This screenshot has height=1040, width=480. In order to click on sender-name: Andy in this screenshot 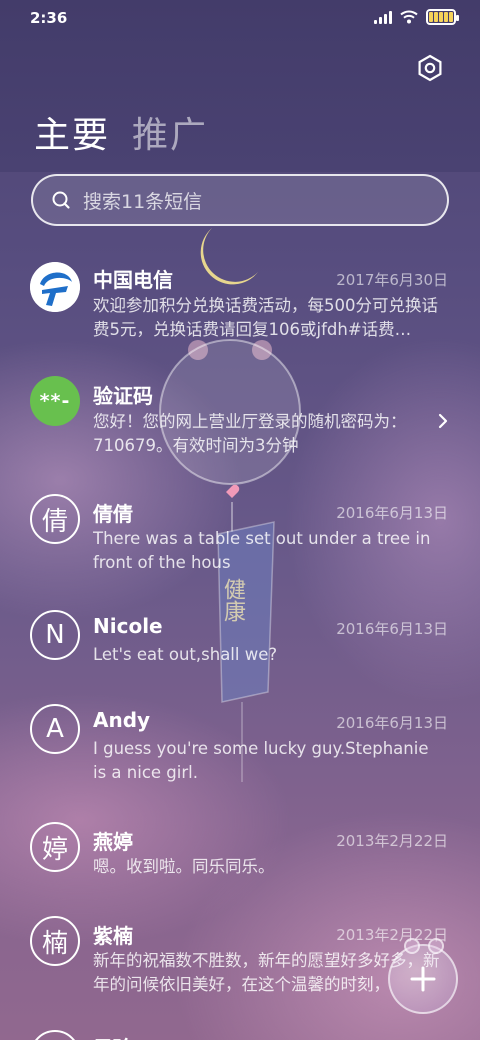, I will do `click(122, 720)`.